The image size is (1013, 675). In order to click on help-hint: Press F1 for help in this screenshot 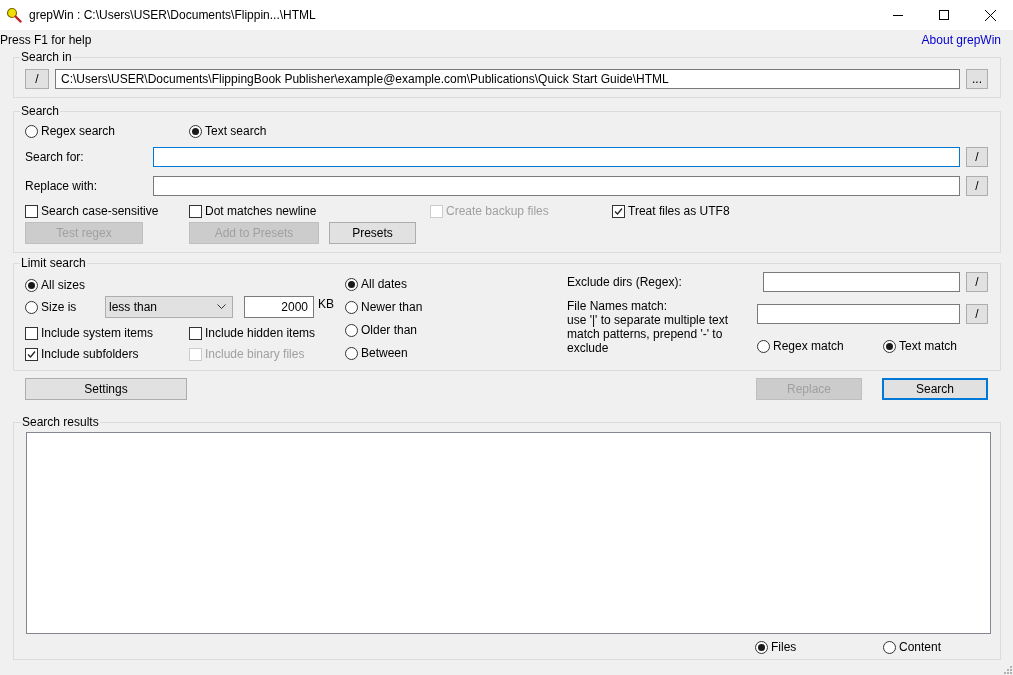, I will do `click(46, 40)`.